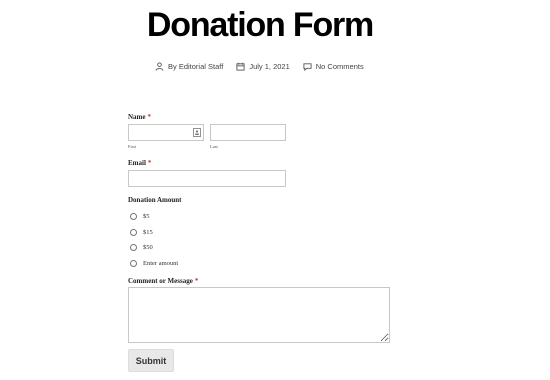  What do you see at coordinates (207, 178) in the screenshot?
I see `email-input` at bounding box center [207, 178].